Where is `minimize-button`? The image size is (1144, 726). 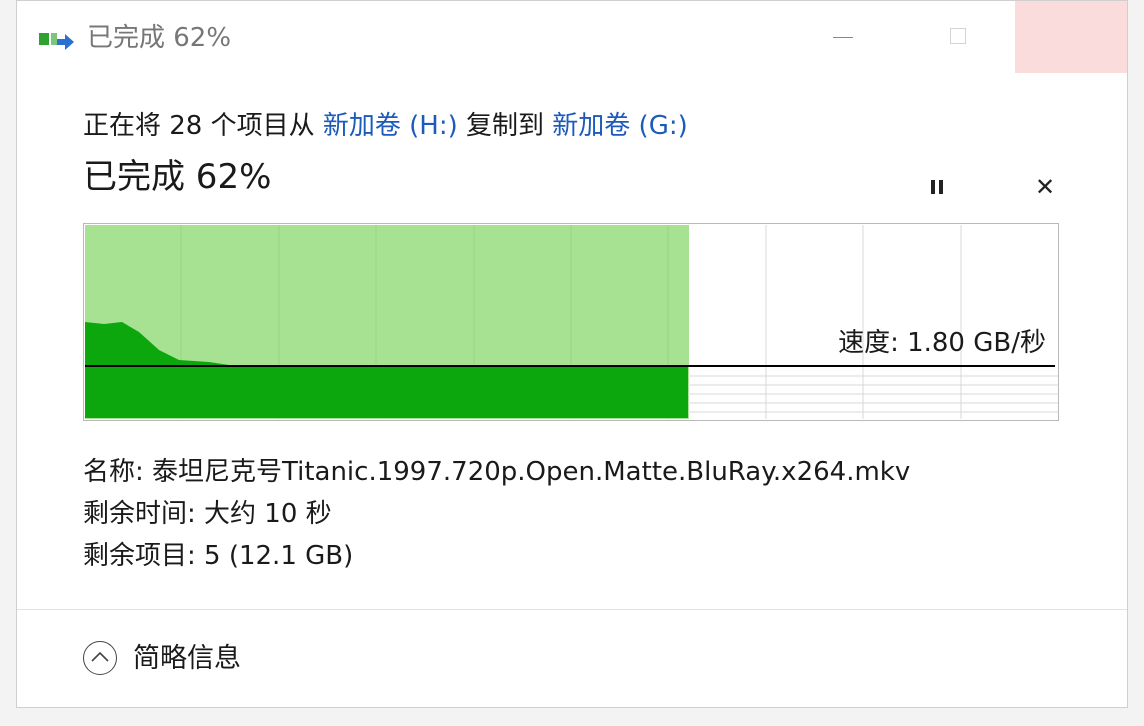 minimize-button is located at coordinates (843, 37).